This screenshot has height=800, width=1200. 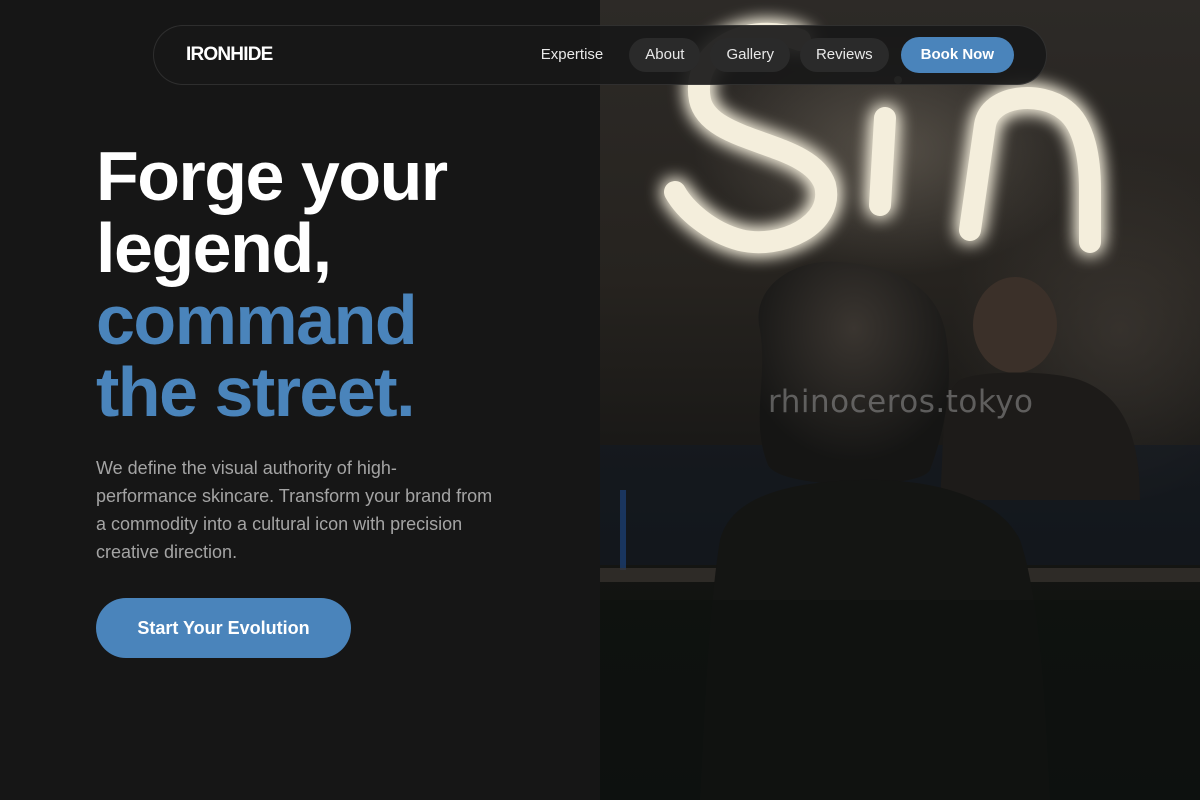 What do you see at coordinates (229, 55) in the screenshot?
I see `brand-logo: IRONHIDE` at bounding box center [229, 55].